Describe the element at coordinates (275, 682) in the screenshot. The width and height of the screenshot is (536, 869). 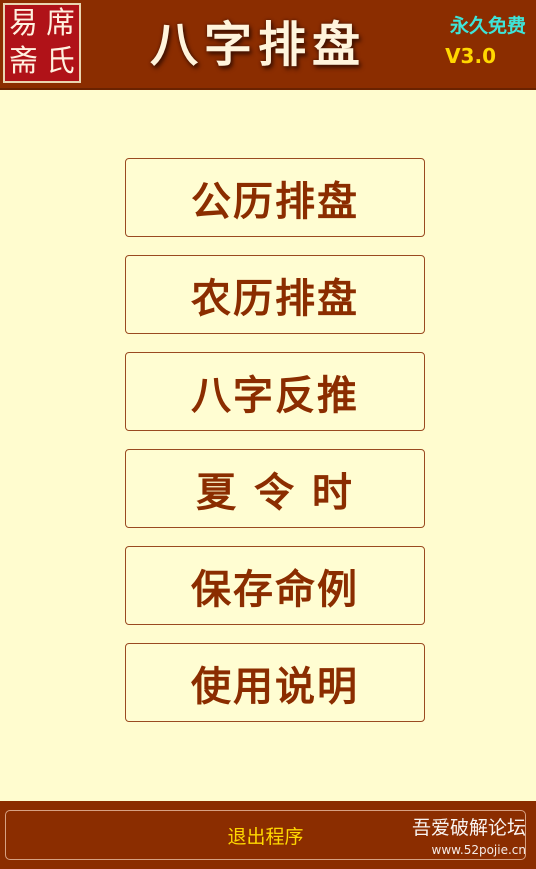
I see `instructions-button: 使用说明` at that location.